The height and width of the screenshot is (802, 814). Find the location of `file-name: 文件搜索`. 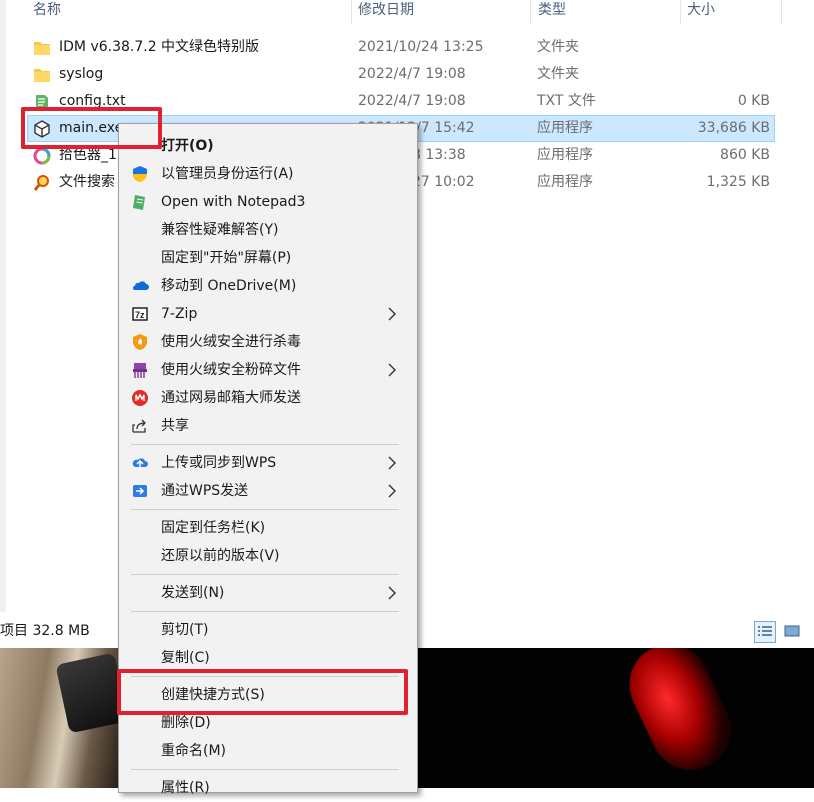

file-name: 文件搜索 is located at coordinates (87, 182).